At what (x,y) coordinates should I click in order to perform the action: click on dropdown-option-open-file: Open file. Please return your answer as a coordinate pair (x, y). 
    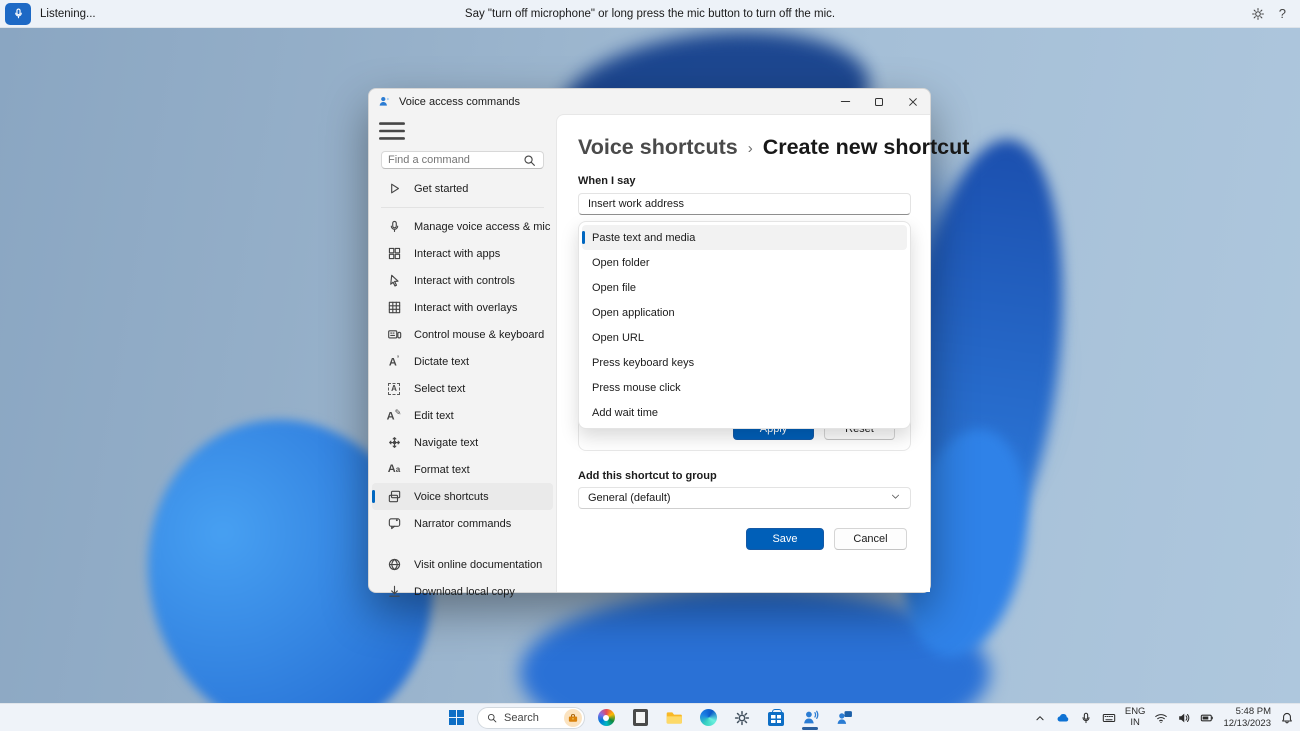
    Looking at the image, I should click on (744, 287).